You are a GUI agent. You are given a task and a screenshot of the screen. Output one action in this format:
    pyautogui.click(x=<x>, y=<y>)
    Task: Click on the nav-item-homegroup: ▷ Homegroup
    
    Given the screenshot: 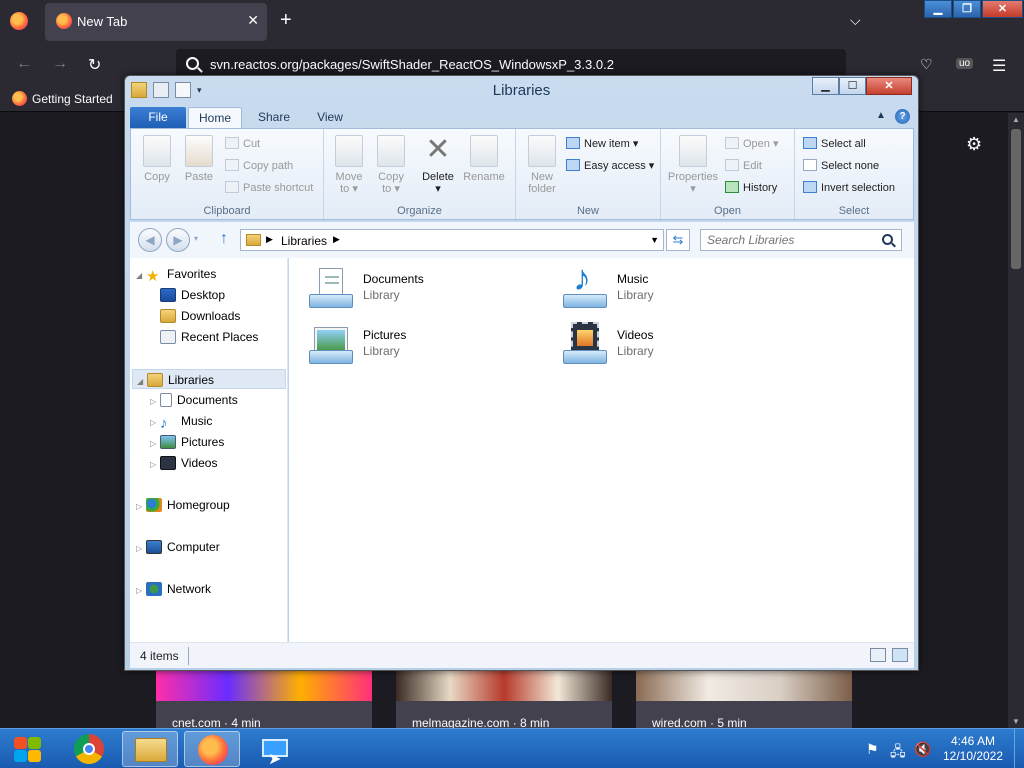 What is the action you would take?
    pyautogui.click(x=183, y=505)
    